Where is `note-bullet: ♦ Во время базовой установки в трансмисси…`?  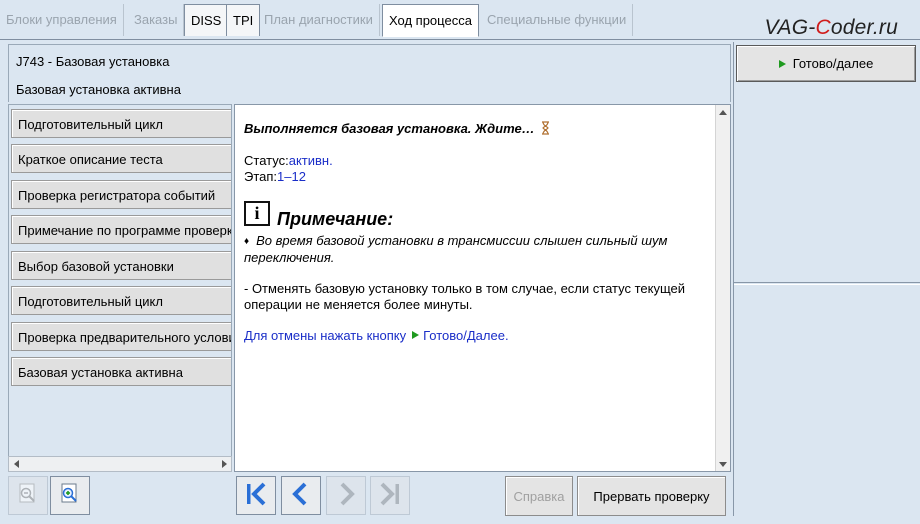 note-bullet: ♦ Во время базовой установки в трансмисси… is located at coordinates (479, 249).